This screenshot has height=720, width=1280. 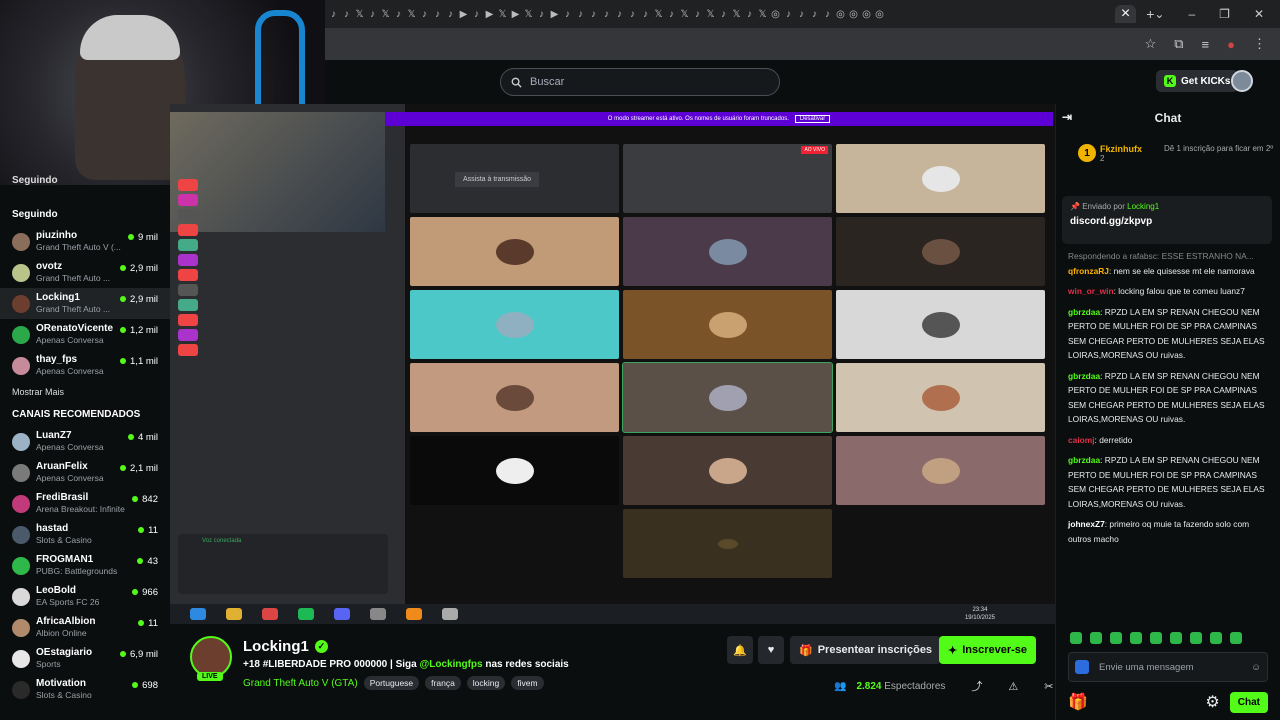 What do you see at coordinates (85, 472) in the screenshot?
I see `sidebar-channel: AruanFelix Apenas Conversa 2,1 mil` at bounding box center [85, 472].